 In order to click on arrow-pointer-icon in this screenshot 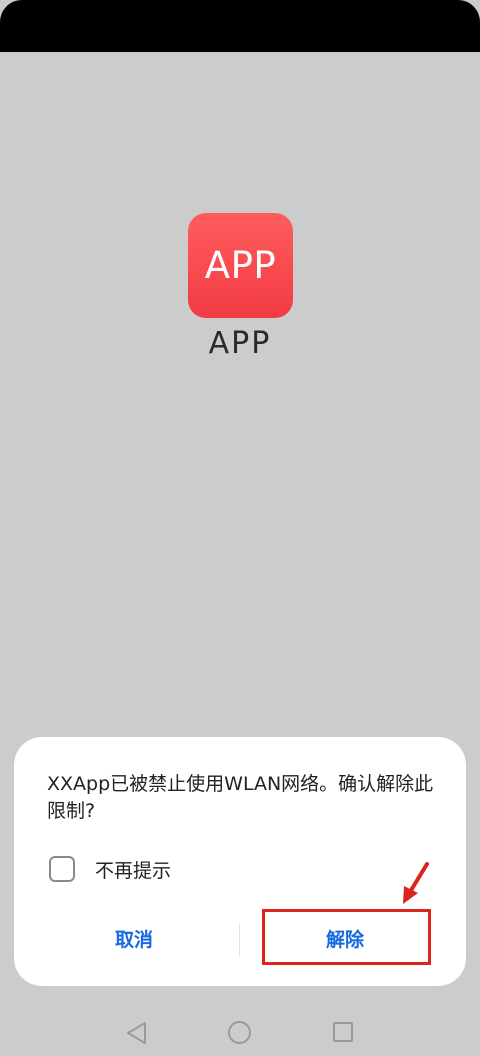, I will do `click(416, 883)`.